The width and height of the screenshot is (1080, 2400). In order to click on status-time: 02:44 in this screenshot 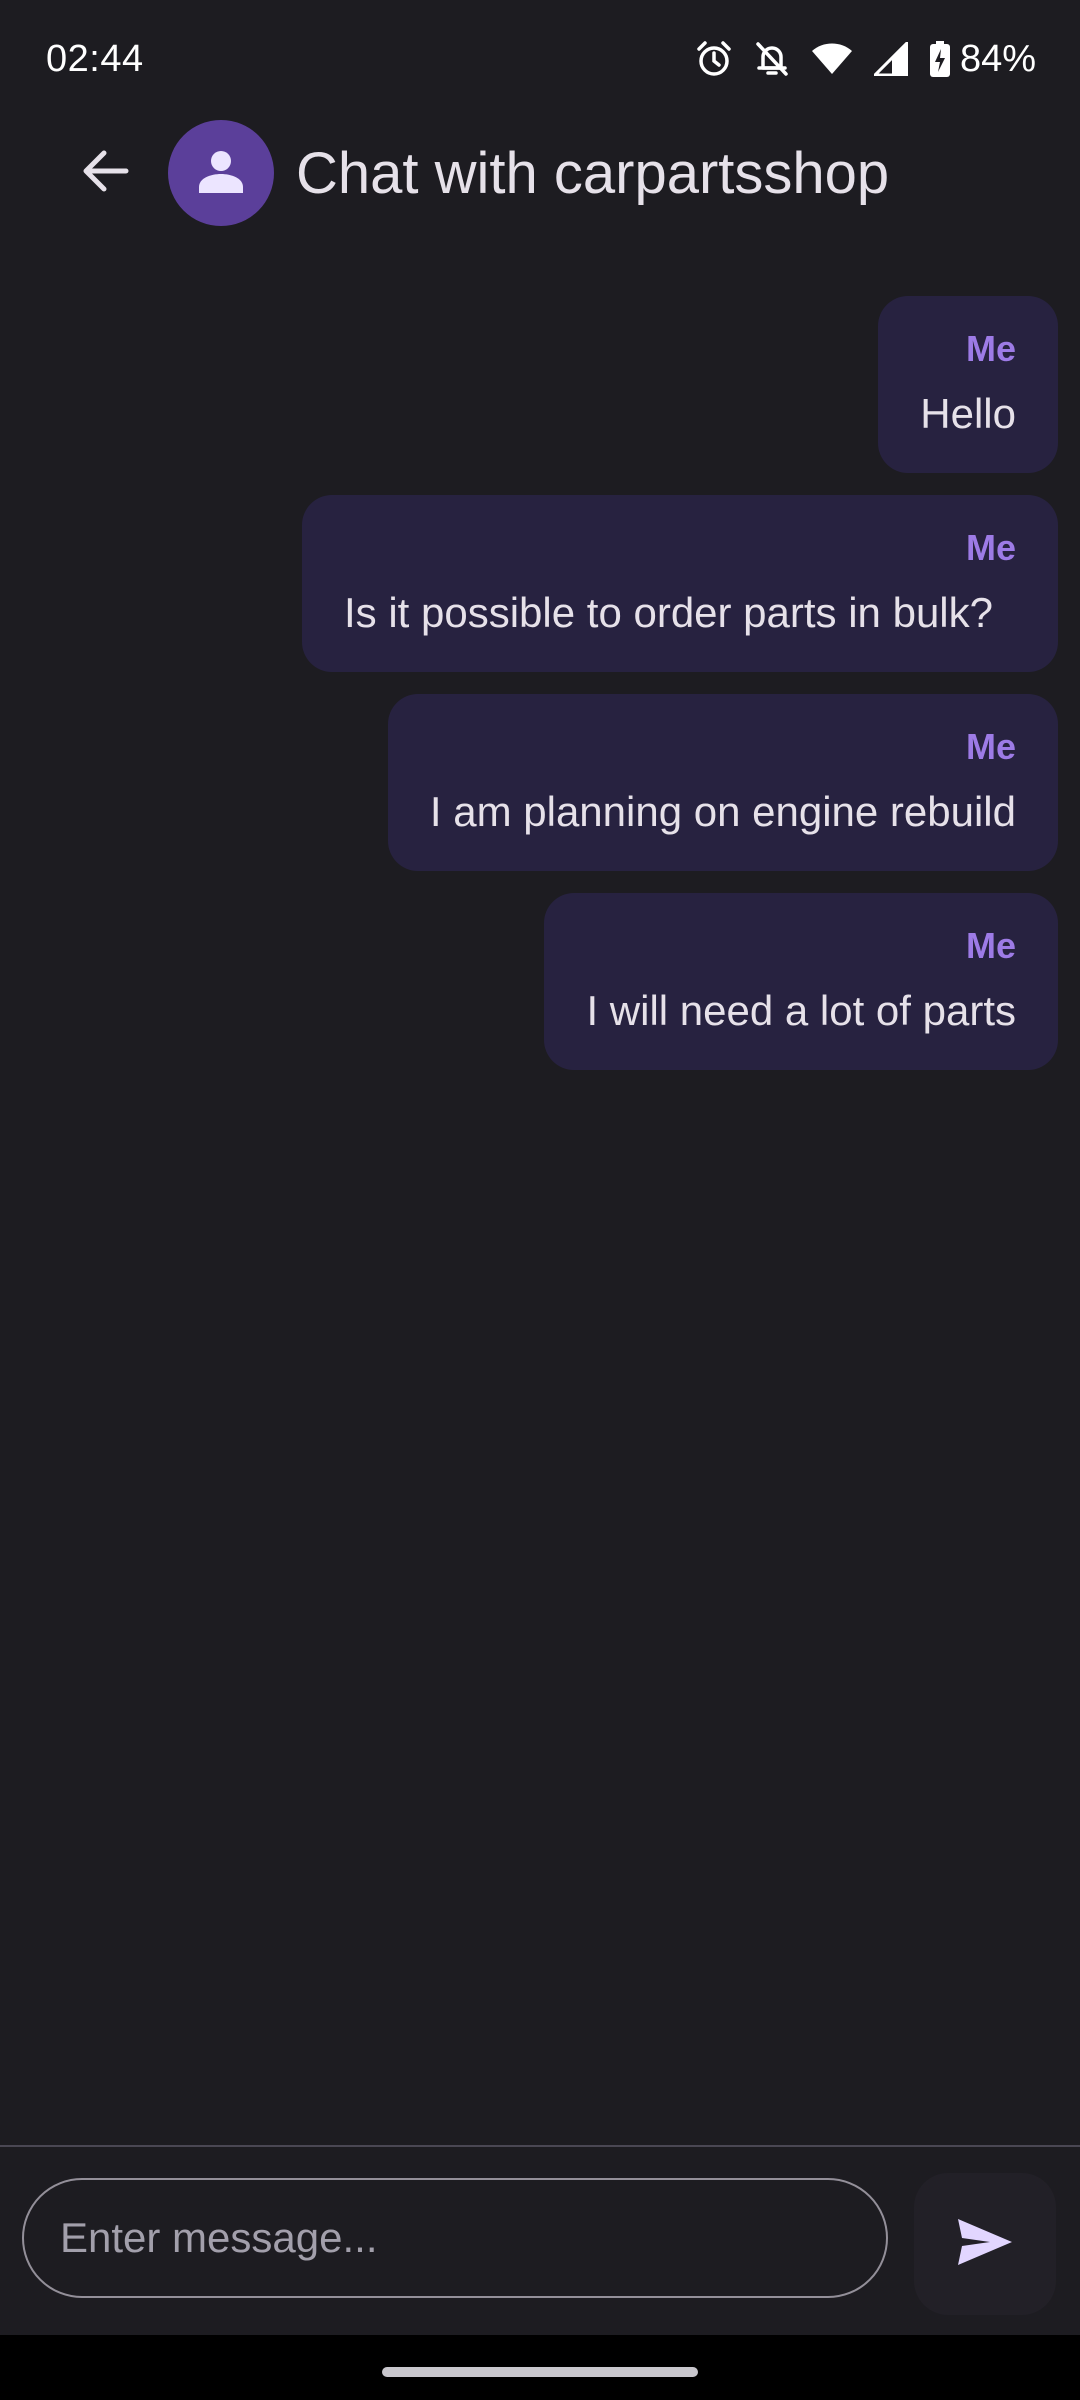, I will do `click(95, 58)`.